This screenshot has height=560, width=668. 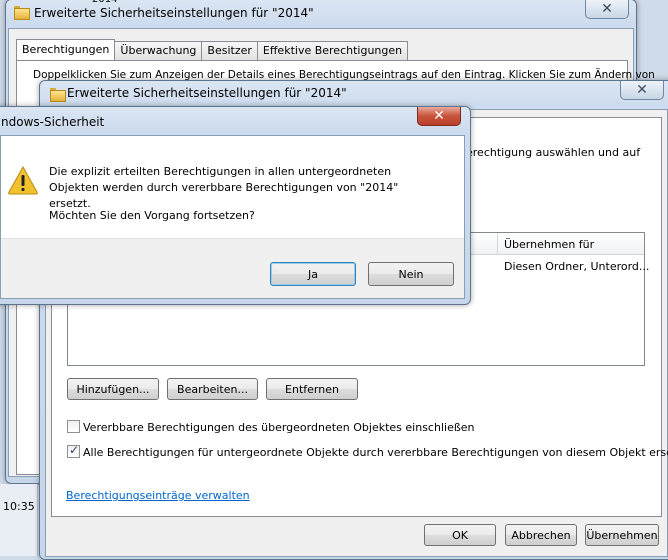 I want to click on column-header-apply-to: Übernehmen für, so click(x=549, y=244).